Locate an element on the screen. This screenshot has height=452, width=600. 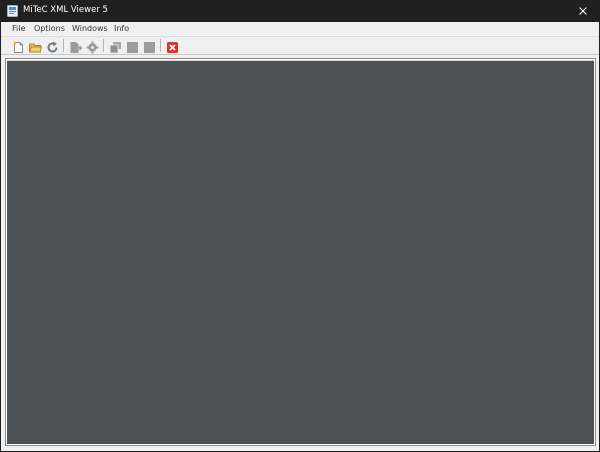
tile-horizontal-icon is located at coordinates (132, 47).